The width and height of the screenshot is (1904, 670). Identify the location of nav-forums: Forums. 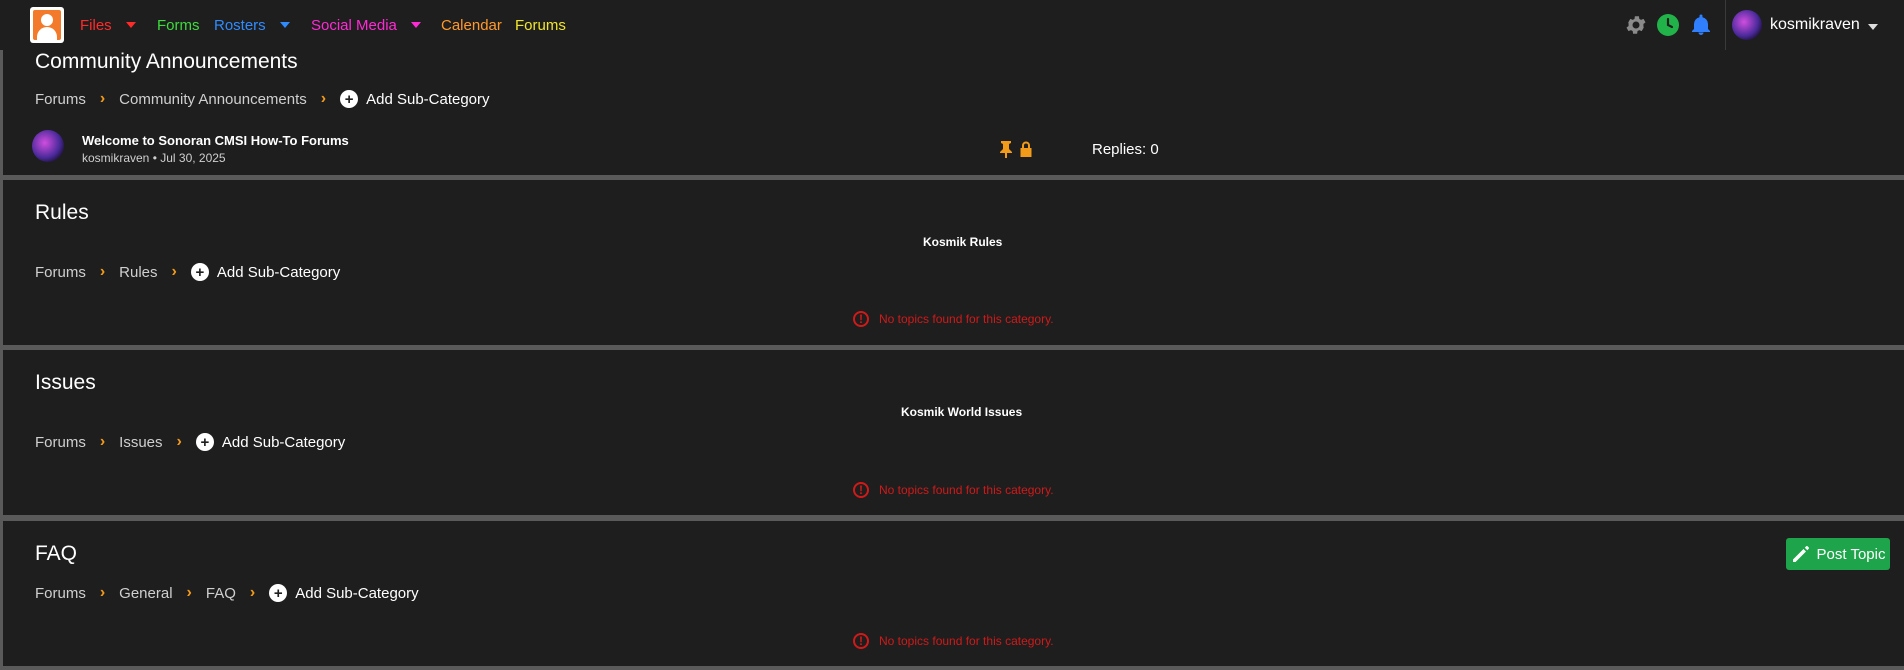
(540, 25).